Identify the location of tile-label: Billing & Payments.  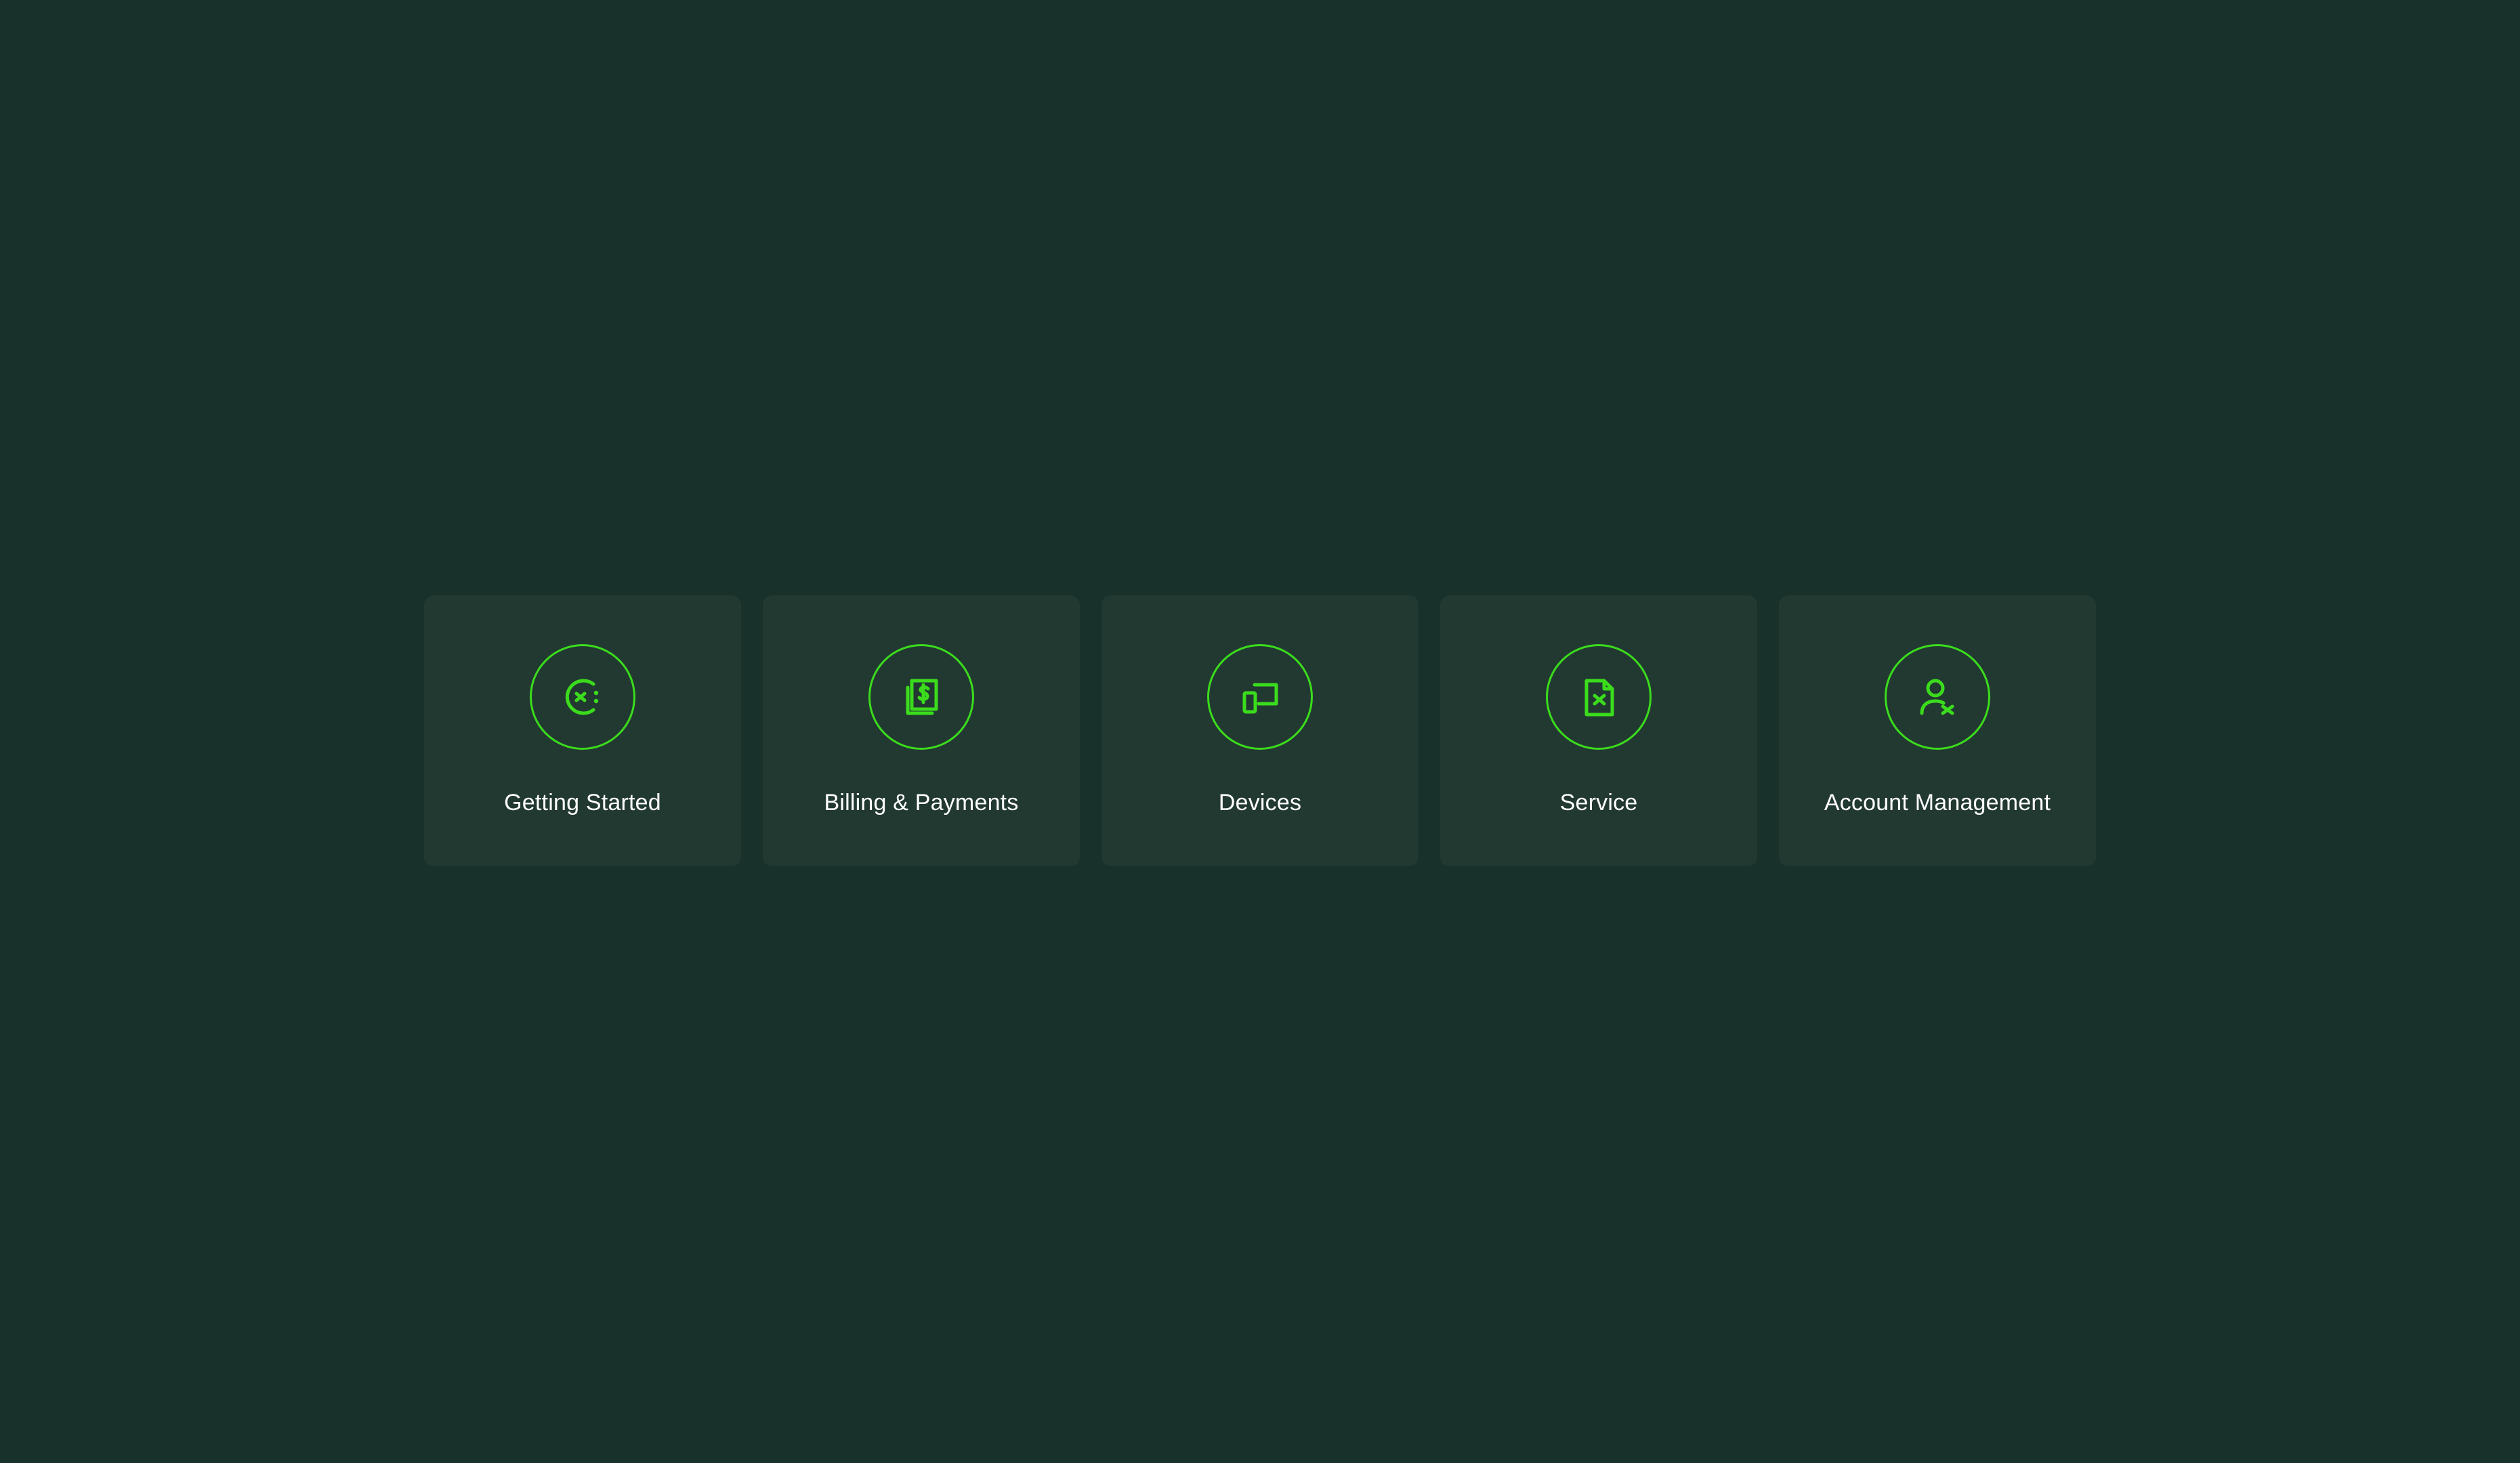
(921, 802).